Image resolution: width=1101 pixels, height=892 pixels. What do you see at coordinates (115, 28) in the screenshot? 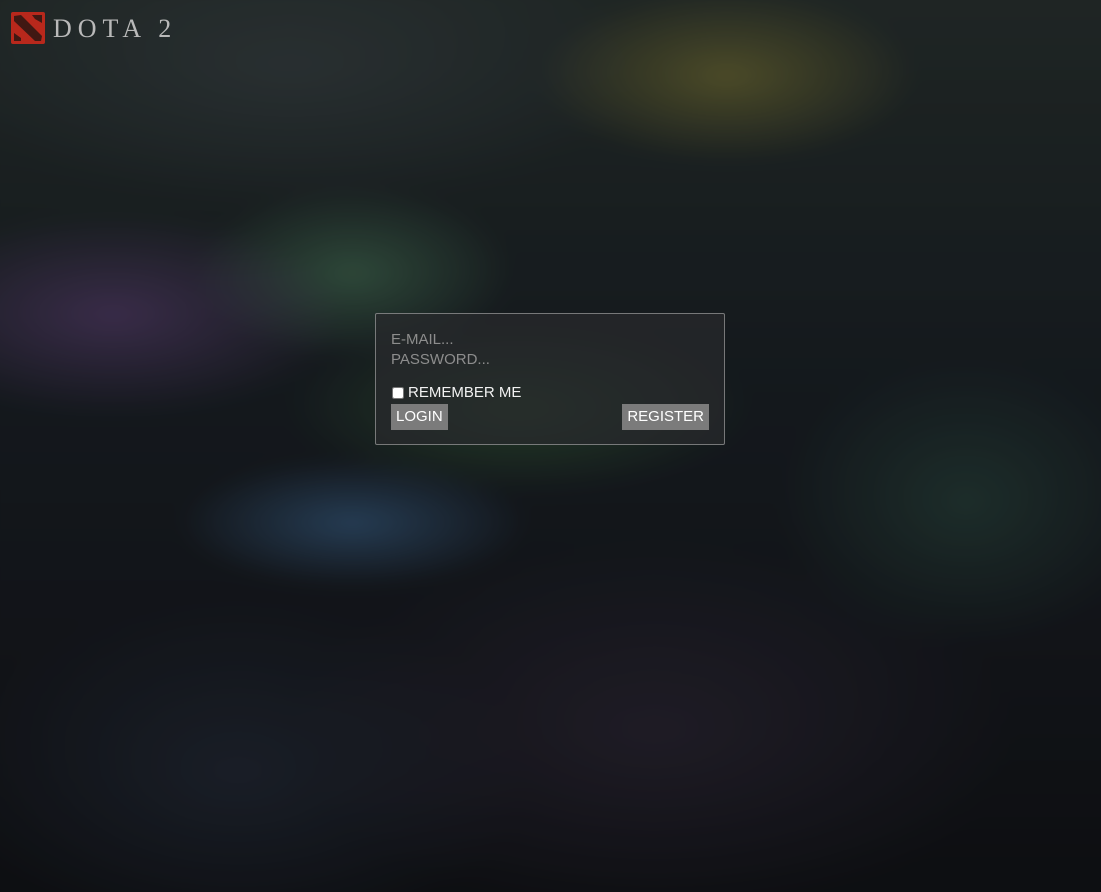
I see `logo-text: DOTA 2` at bounding box center [115, 28].